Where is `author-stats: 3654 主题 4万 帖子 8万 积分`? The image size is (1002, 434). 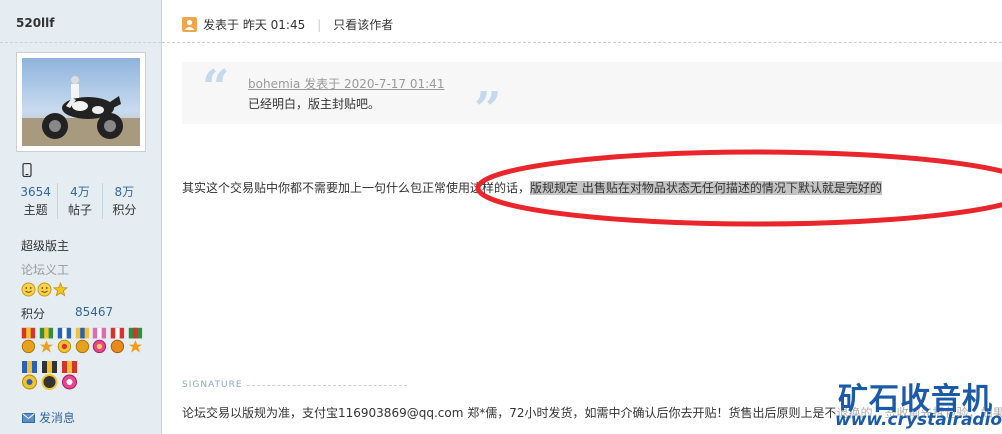
author-stats: 3654 主题 4万 帖子 8万 积分 is located at coordinates (80, 201).